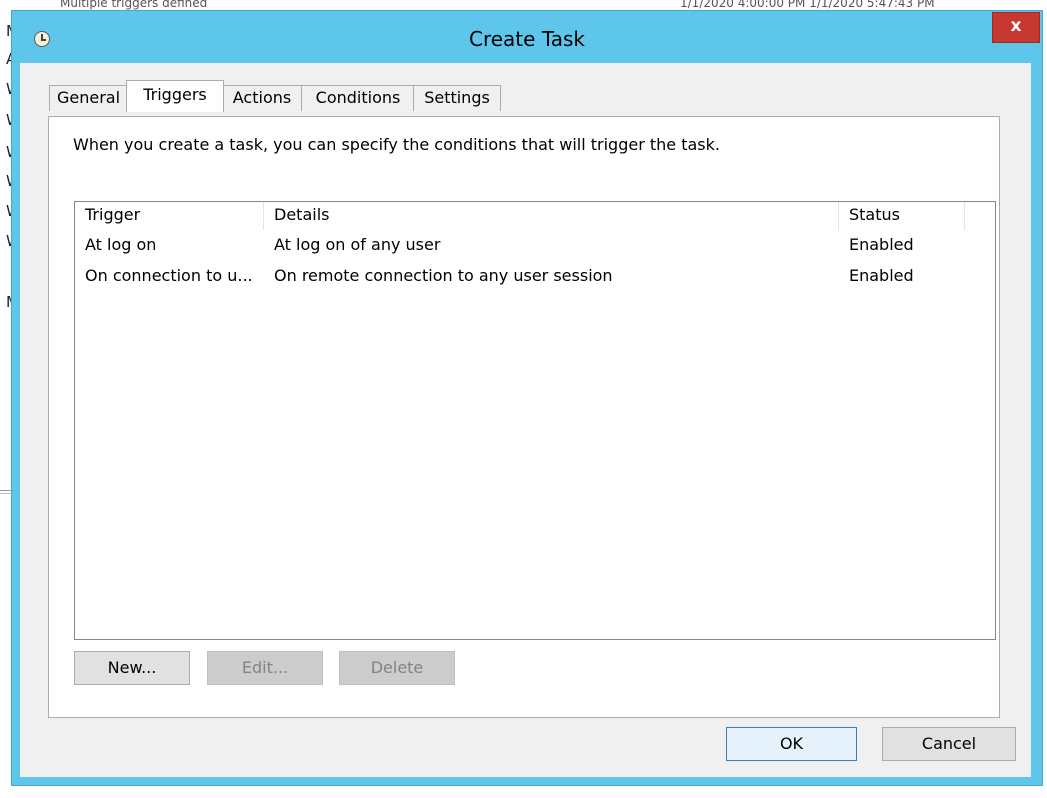  Describe the element at coordinates (262, 98) in the screenshot. I see `tab-actions: Actions` at that location.